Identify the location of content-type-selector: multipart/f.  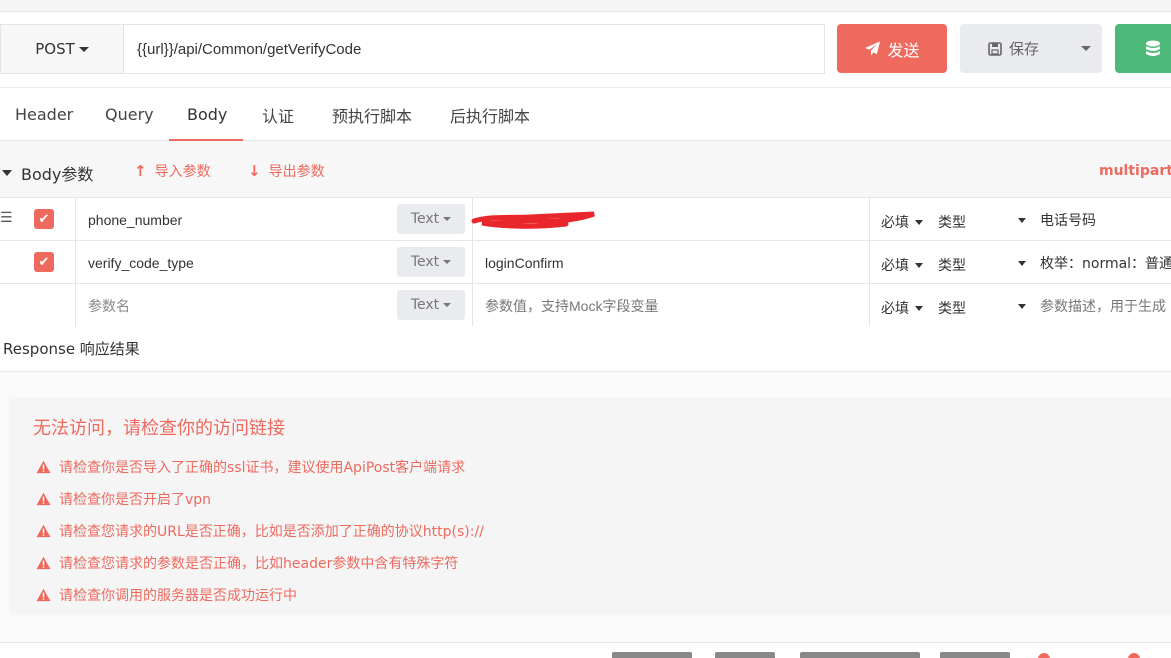
(1135, 171).